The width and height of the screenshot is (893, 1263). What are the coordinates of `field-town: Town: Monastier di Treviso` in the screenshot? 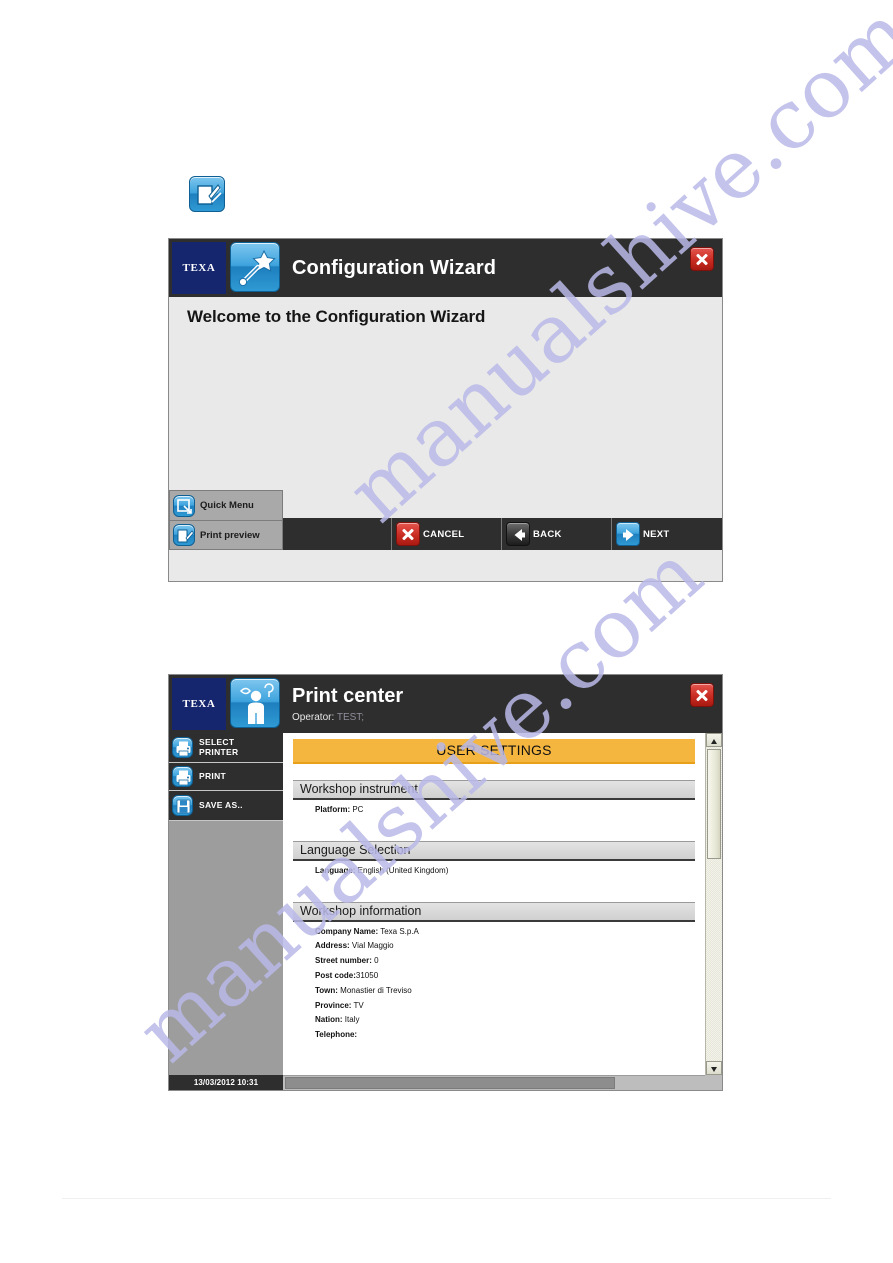 It's located at (505, 990).